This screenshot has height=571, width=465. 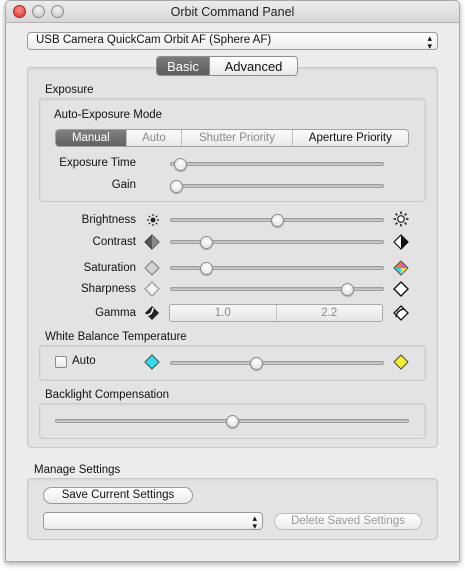 What do you see at coordinates (108, 115) in the screenshot?
I see `auto-exposure-mode-label: Auto-Exposure Mode` at bounding box center [108, 115].